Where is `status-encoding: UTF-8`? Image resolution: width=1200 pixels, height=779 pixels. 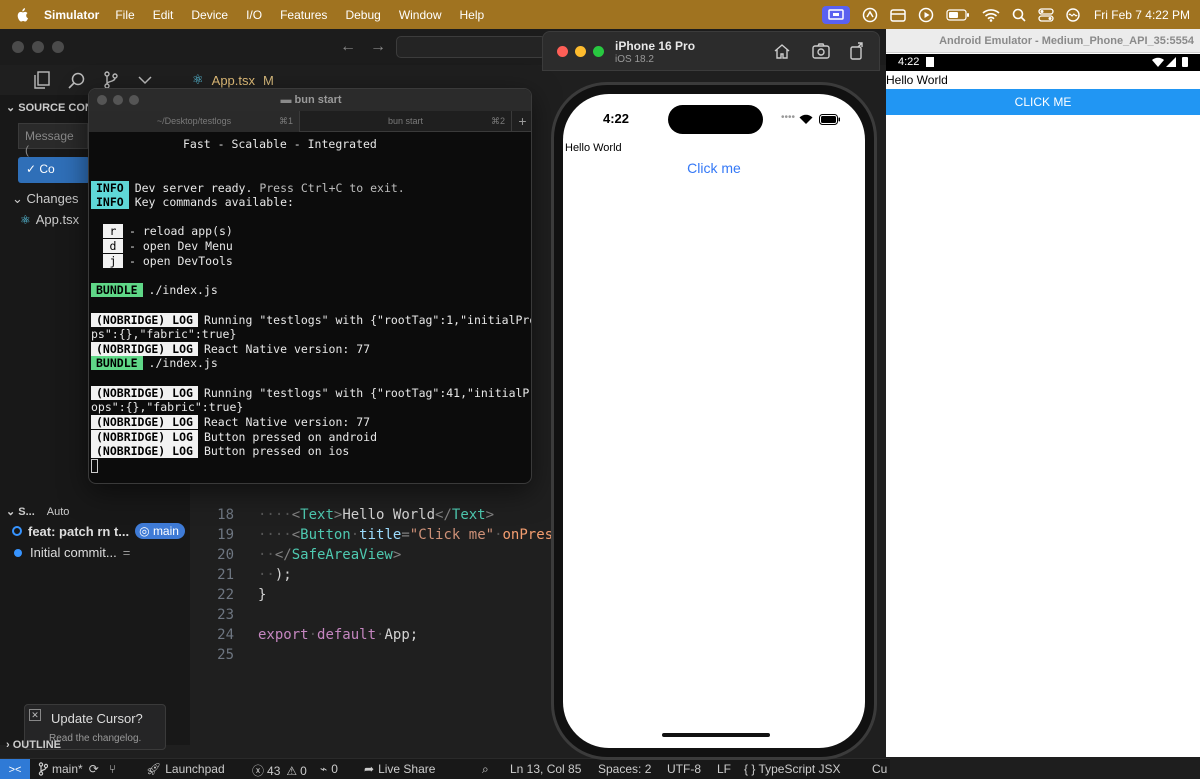
status-encoding: UTF-8 is located at coordinates (684, 769).